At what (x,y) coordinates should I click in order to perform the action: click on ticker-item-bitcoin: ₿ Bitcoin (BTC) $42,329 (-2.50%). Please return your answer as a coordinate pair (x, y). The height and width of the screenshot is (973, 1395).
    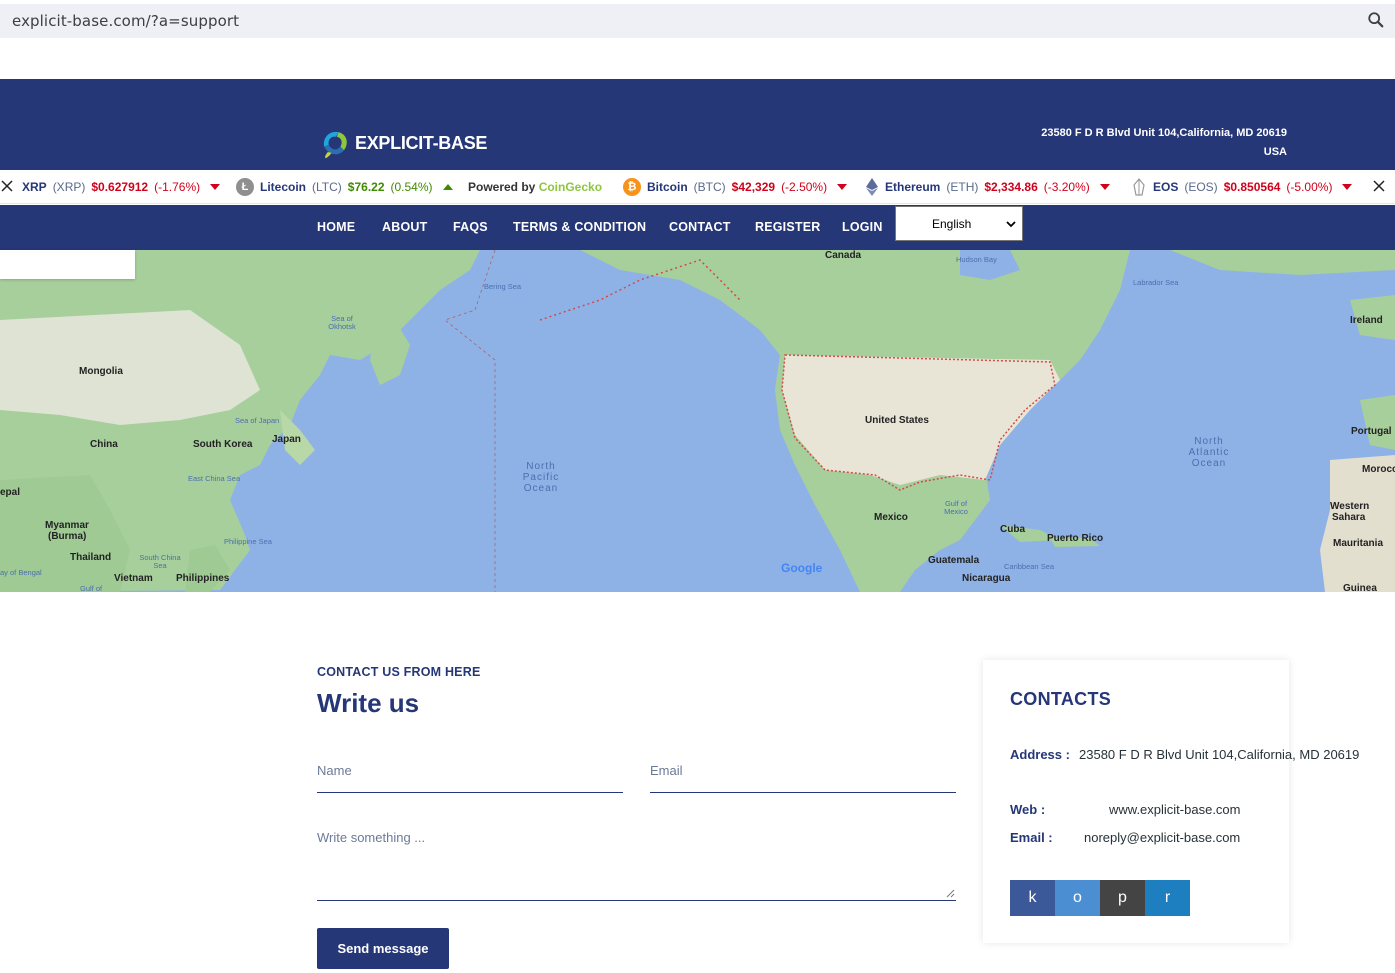
    Looking at the image, I should click on (735, 186).